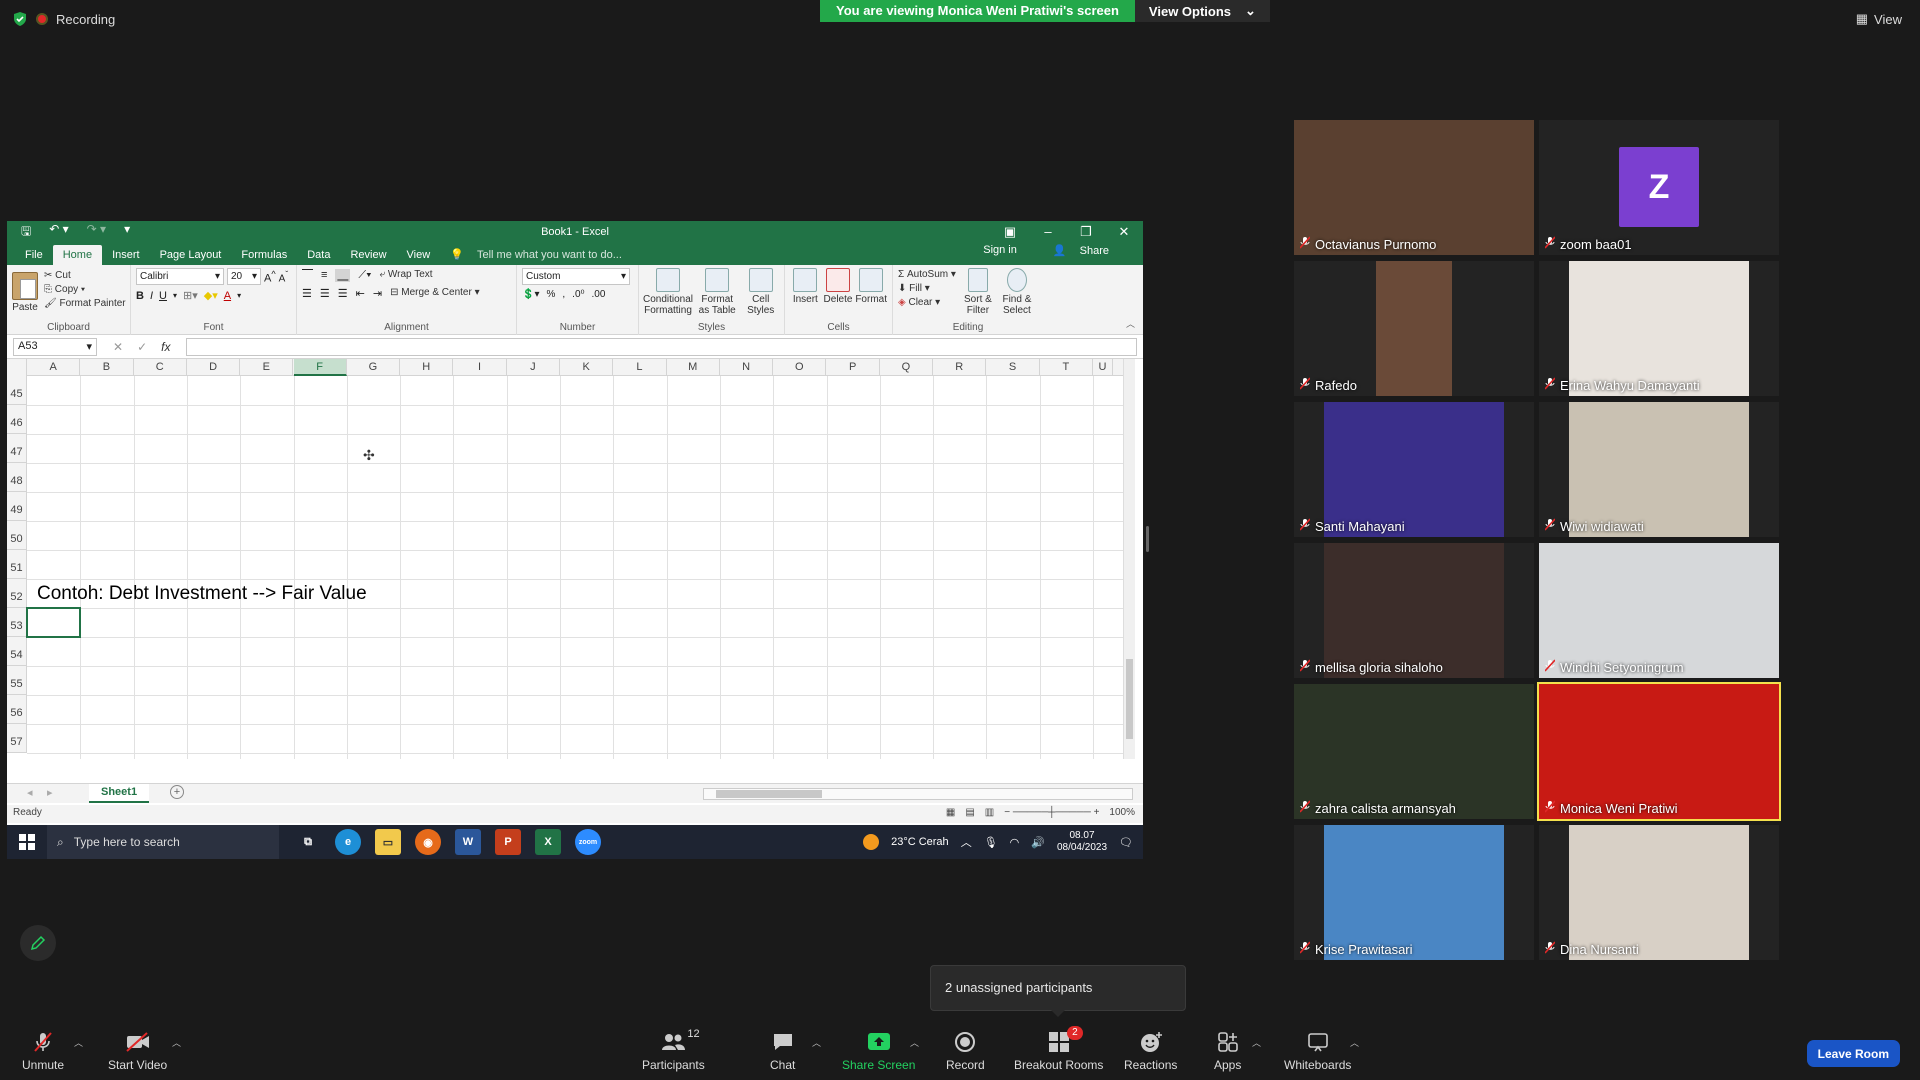 The width and height of the screenshot is (1920, 1080). Describe the element at coordinates (1202, 11) in the screenshot. I see `view-options-button: View Options ⌄` at that location.